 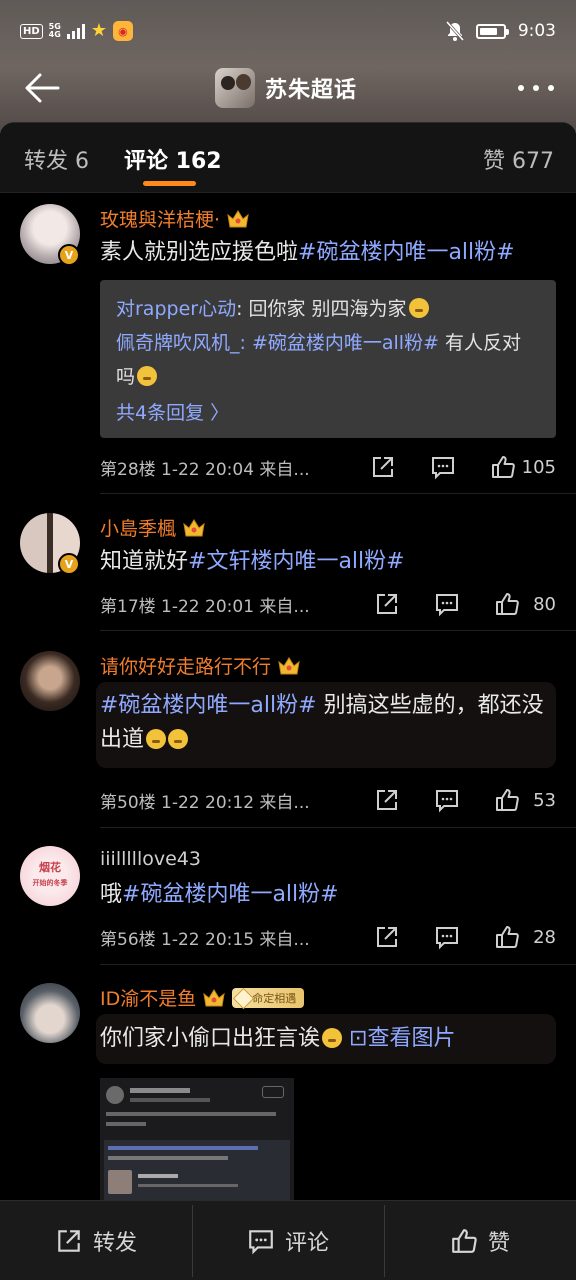 I want to click on username-text: 请你好好走路行不行, so click(x=186, y=667).